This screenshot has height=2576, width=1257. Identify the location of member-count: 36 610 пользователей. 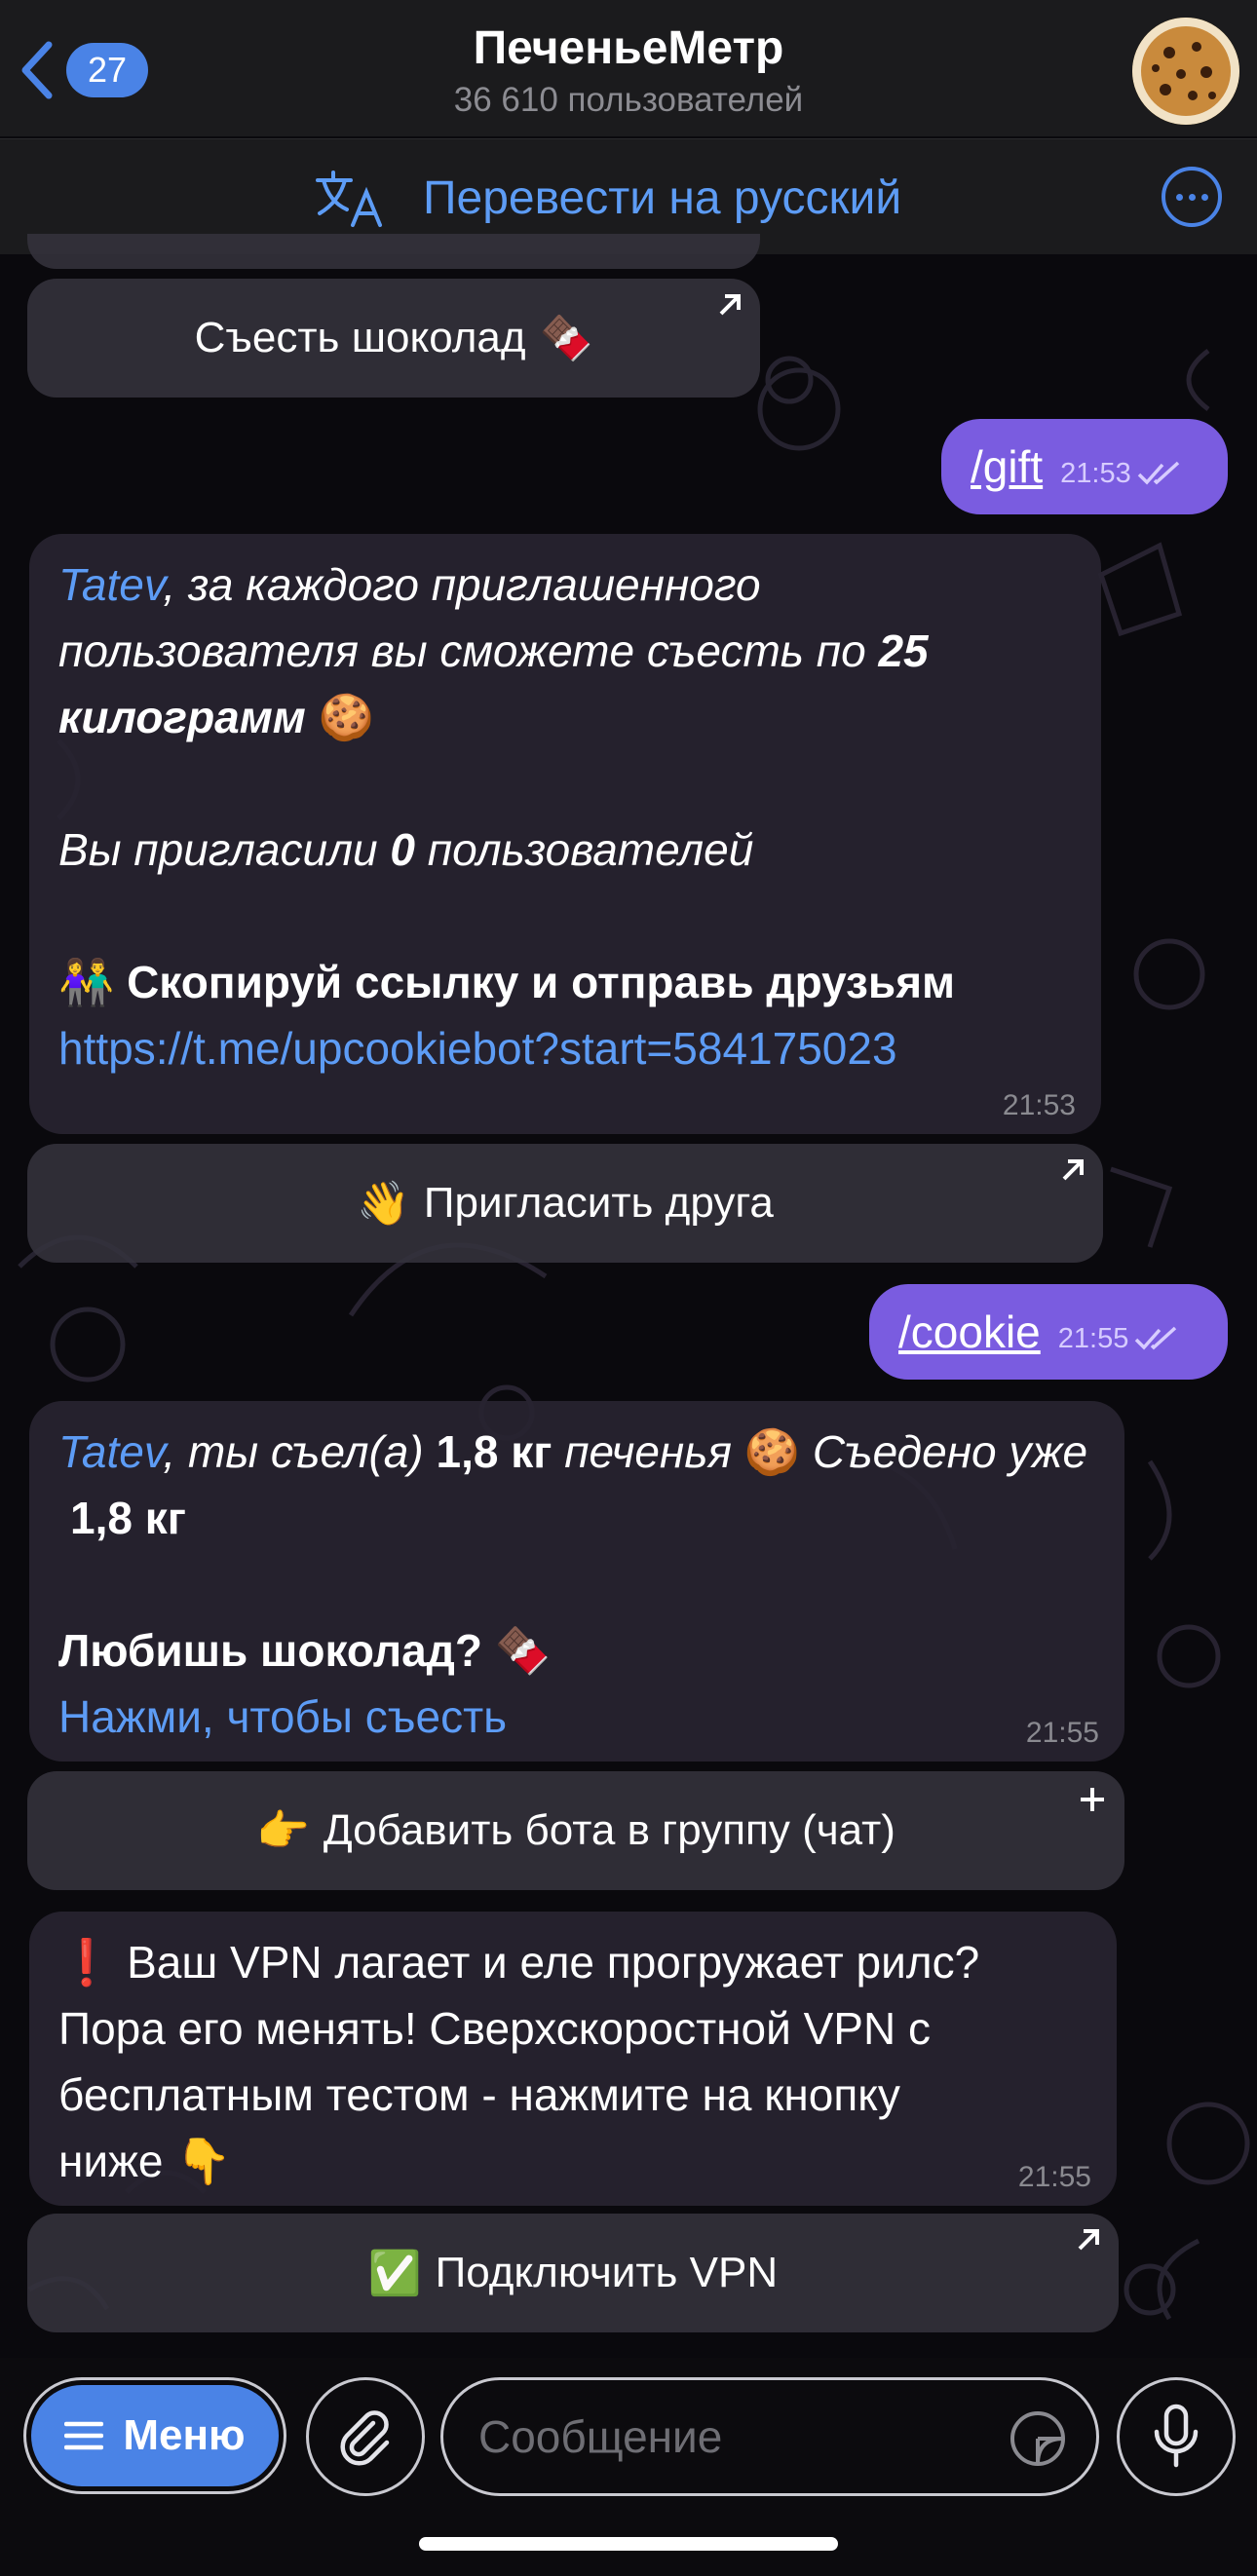
(628, 100).